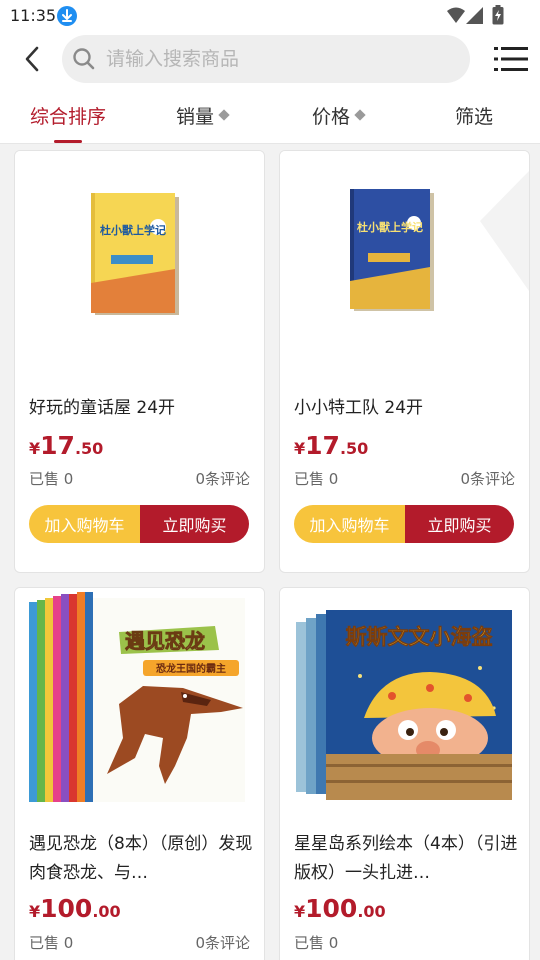 The image size is (540, 960). What do you see at coordinates (165, 641) in the screenshot?
I see `book-cover-title: 遇见恐龙` at bounding box center [165, 641].